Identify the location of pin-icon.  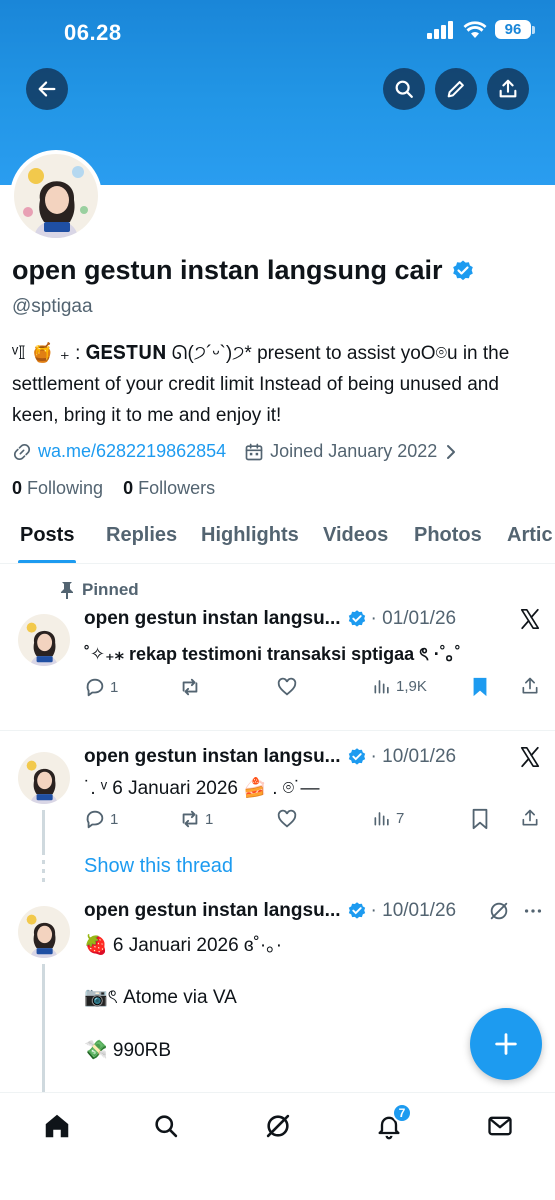
(67, 590).